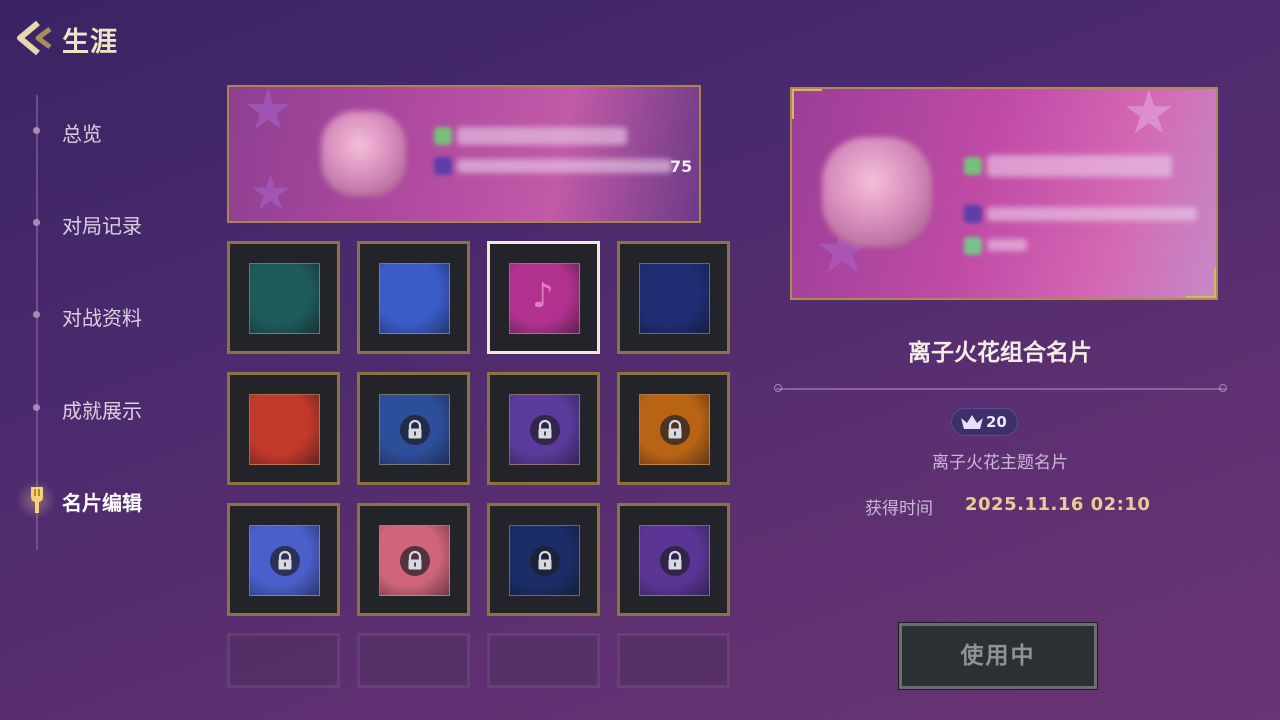 The width and height of the screenshot is (1280, 720). What do you see at coordinates (1000, 353) in the screenshot?
I see `card-title: 离子火花组合名片` at bounding box center [1000, 353].